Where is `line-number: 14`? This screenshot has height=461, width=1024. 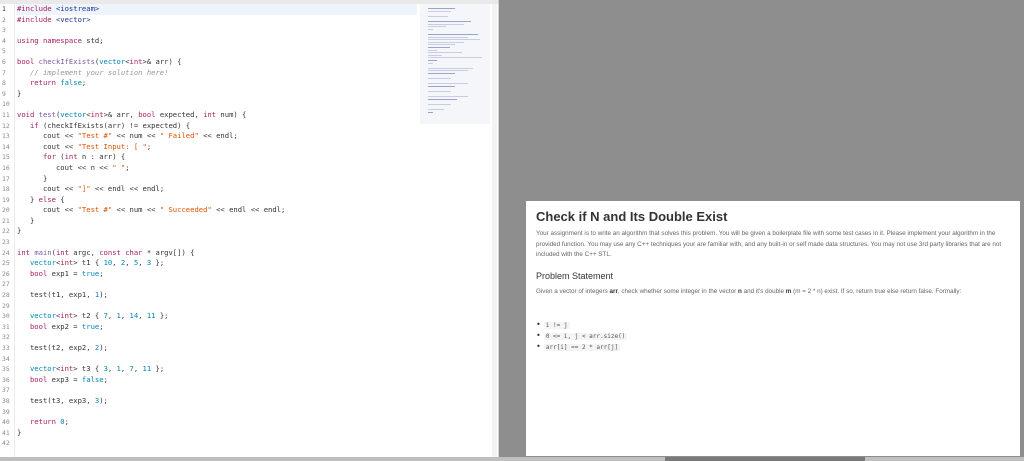
line-number: 14 is located at coordinates (6, 146).